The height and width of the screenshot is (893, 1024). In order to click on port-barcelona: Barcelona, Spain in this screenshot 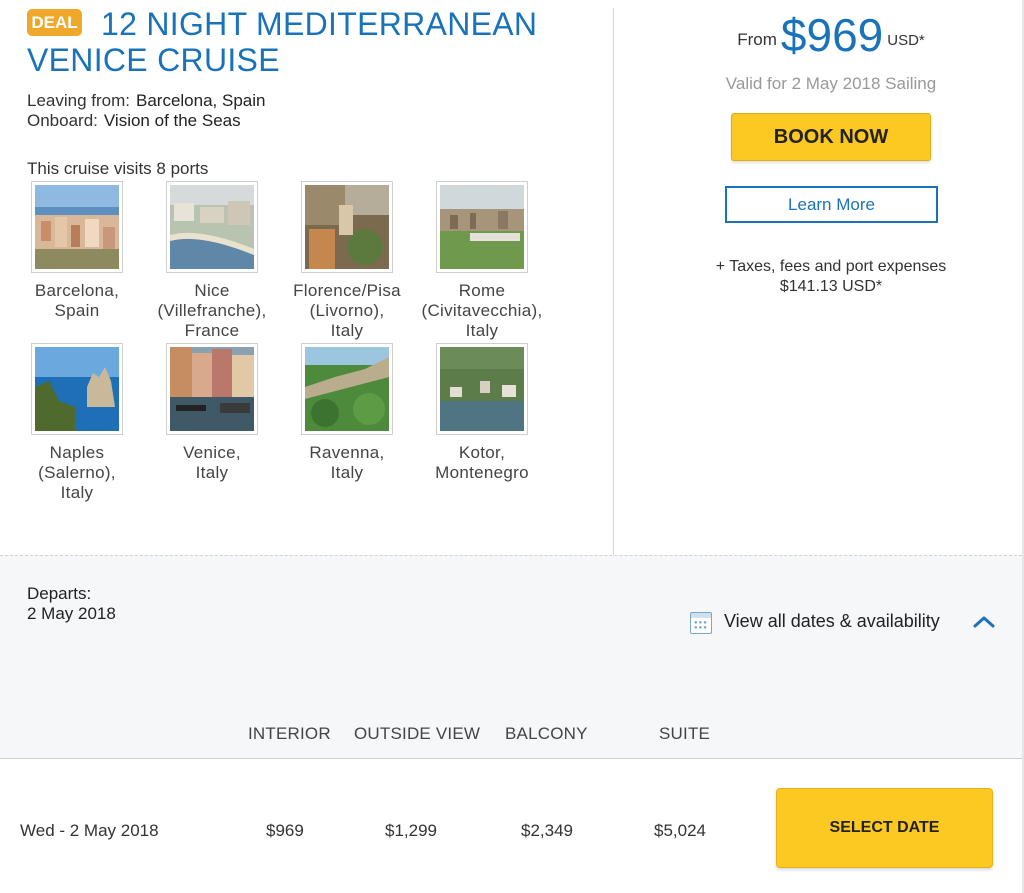, I will do `click(77, 251)`.